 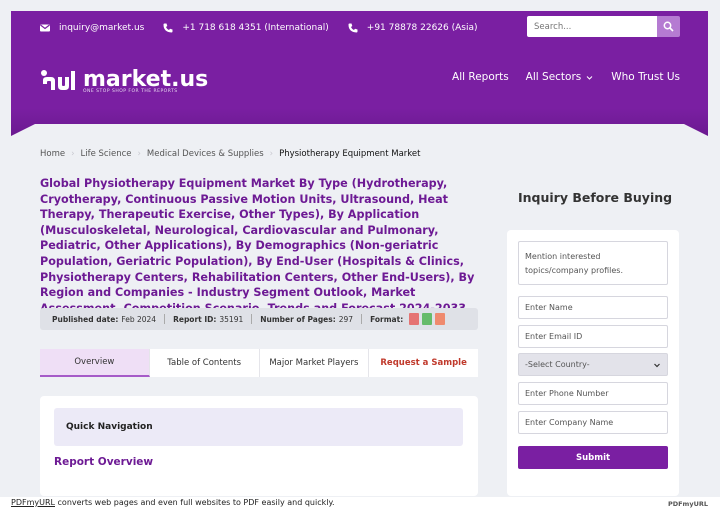 I want to click on nav-all-sectors: All Sectors, so click(x=560, y=77).